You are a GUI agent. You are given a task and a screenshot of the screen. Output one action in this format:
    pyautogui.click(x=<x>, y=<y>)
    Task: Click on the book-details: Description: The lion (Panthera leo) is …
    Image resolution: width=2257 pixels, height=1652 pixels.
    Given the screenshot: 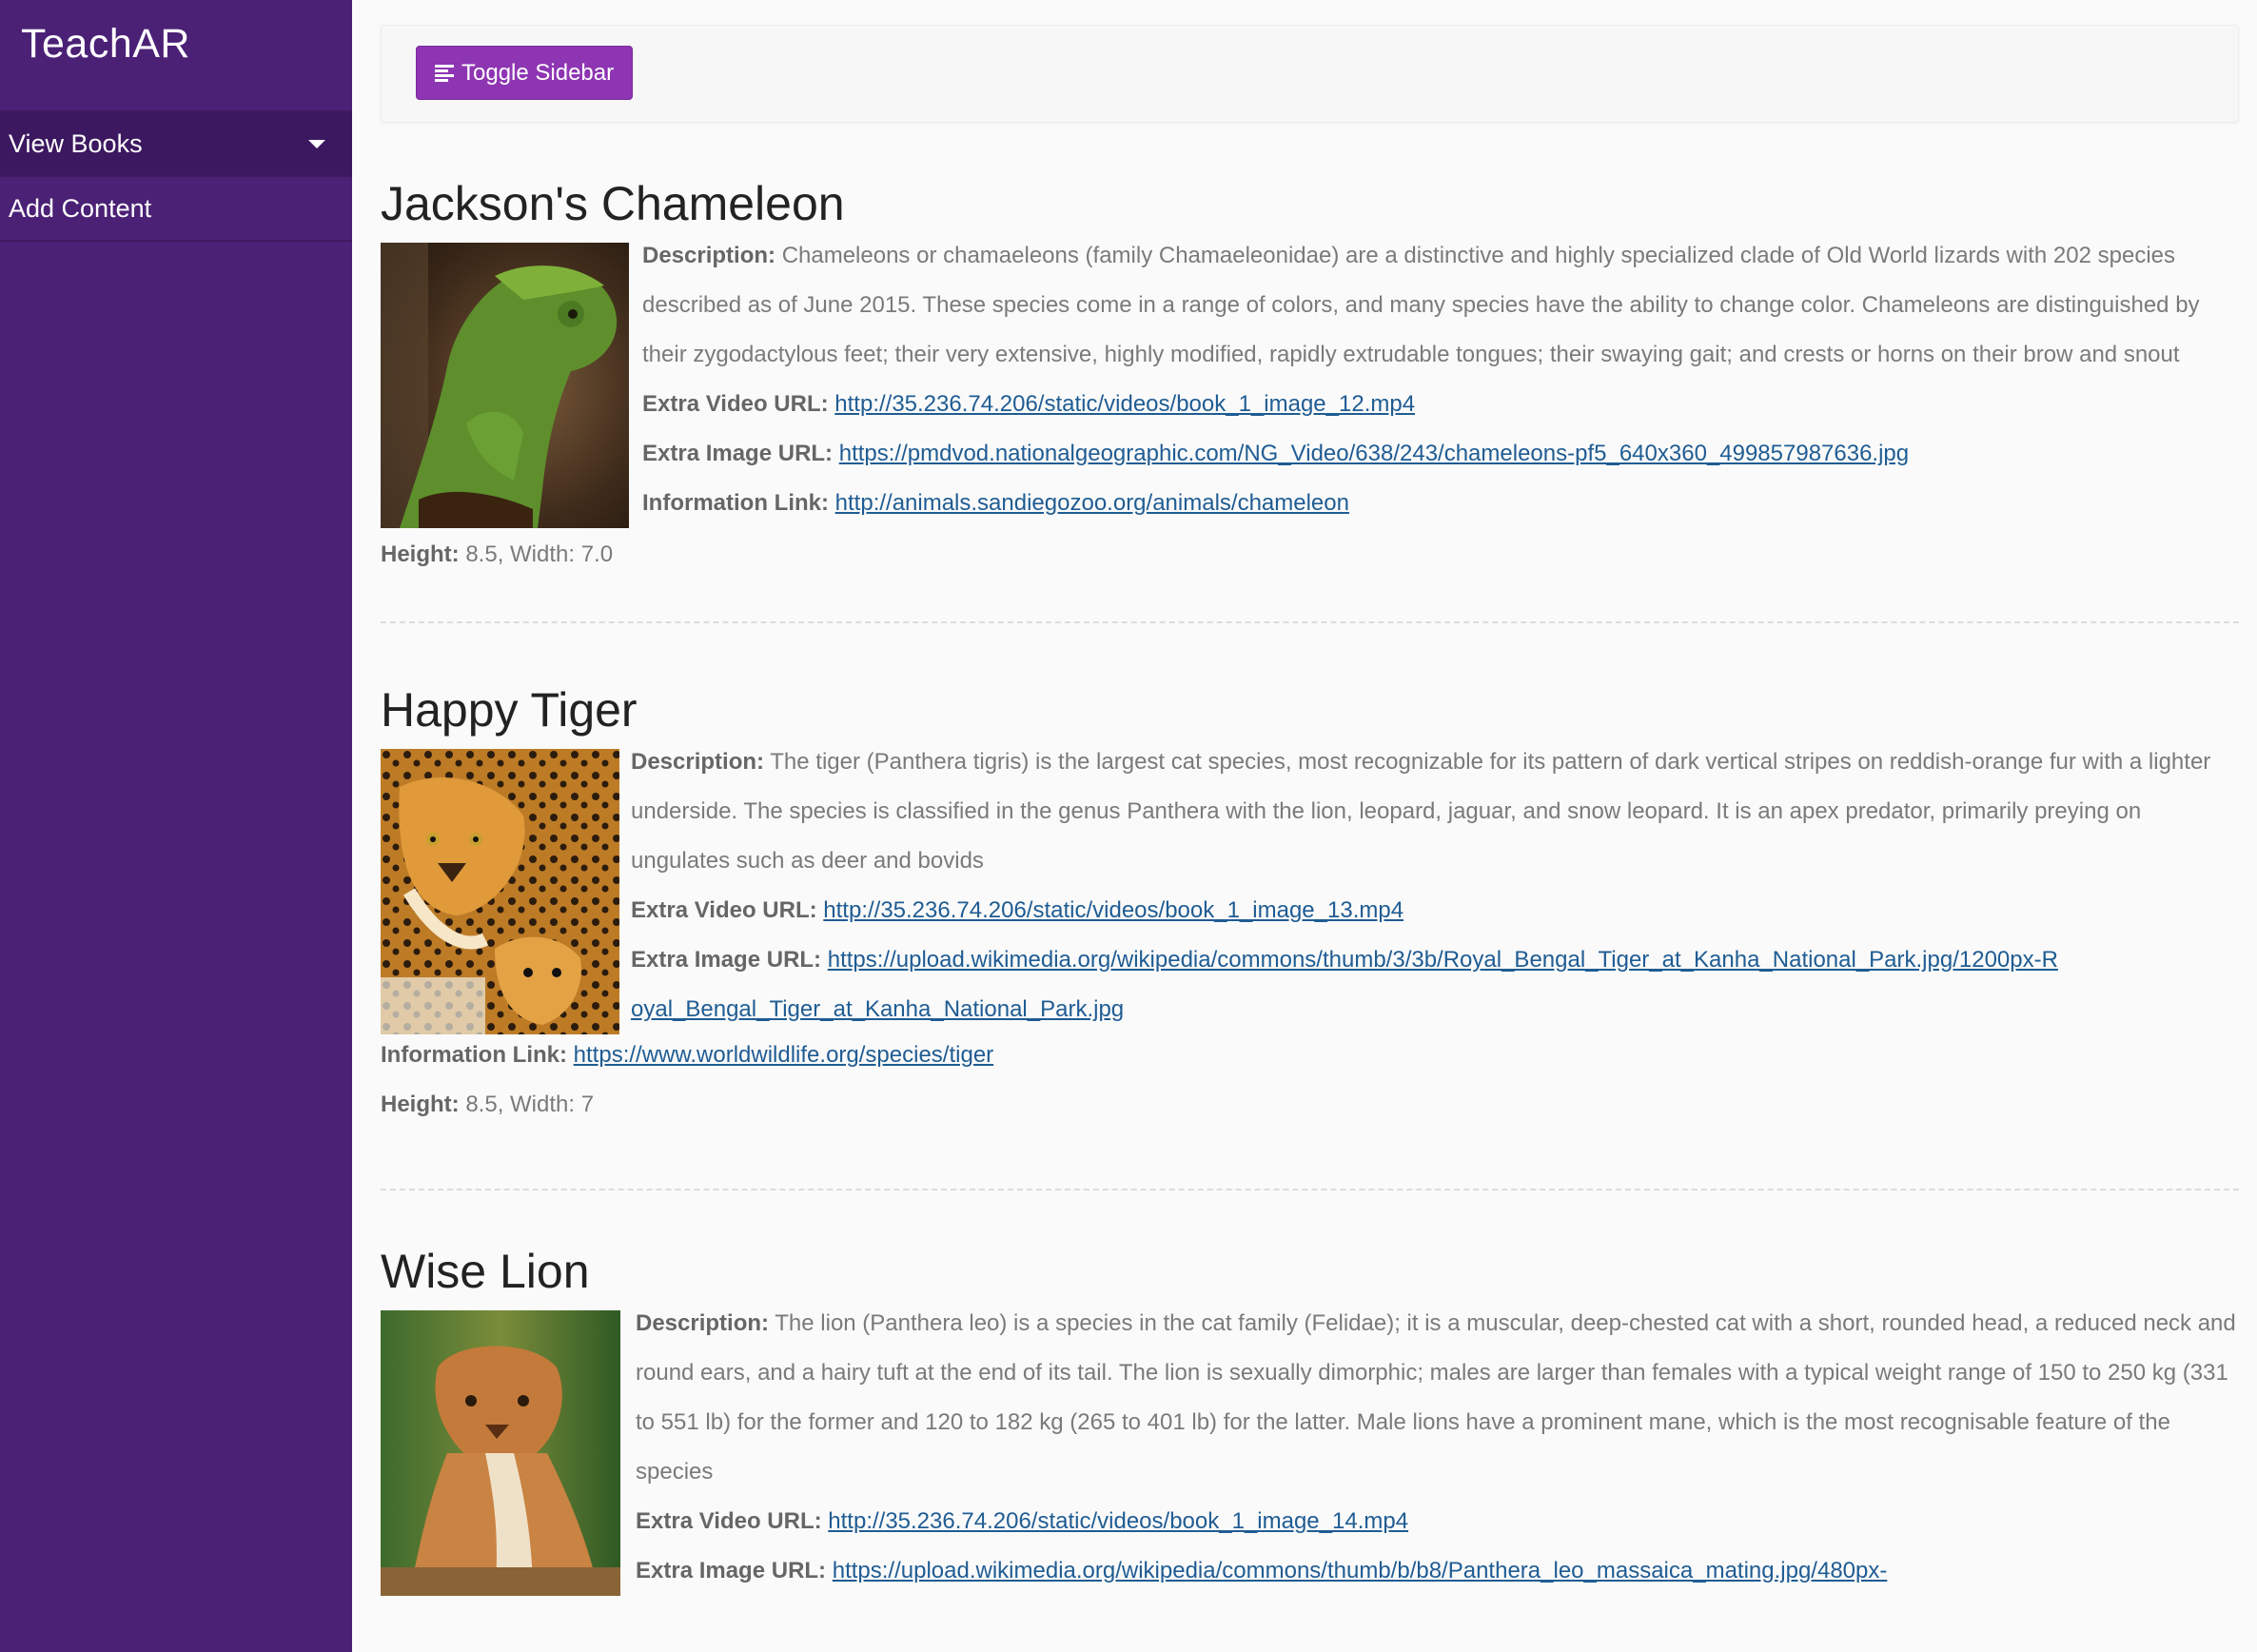 What is the action you would take?
    pyautogui.click(x=1437, y=1447)
    